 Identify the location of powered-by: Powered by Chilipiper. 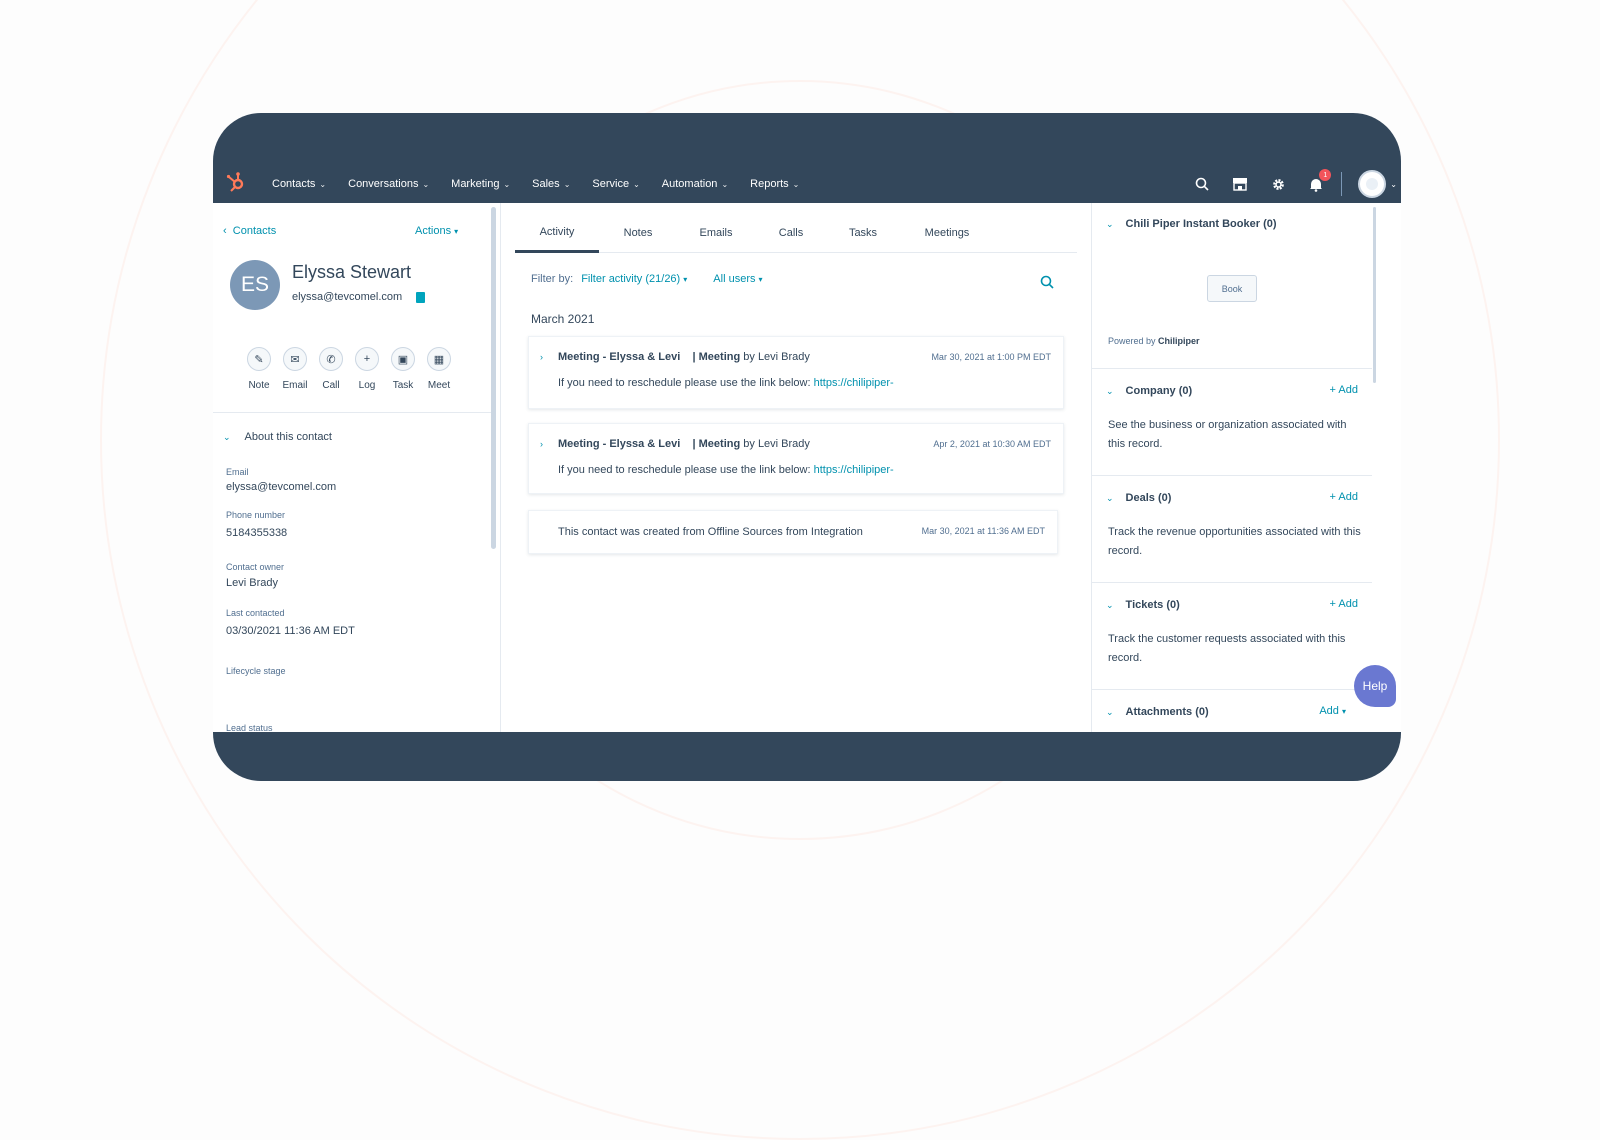
(1154, 341).